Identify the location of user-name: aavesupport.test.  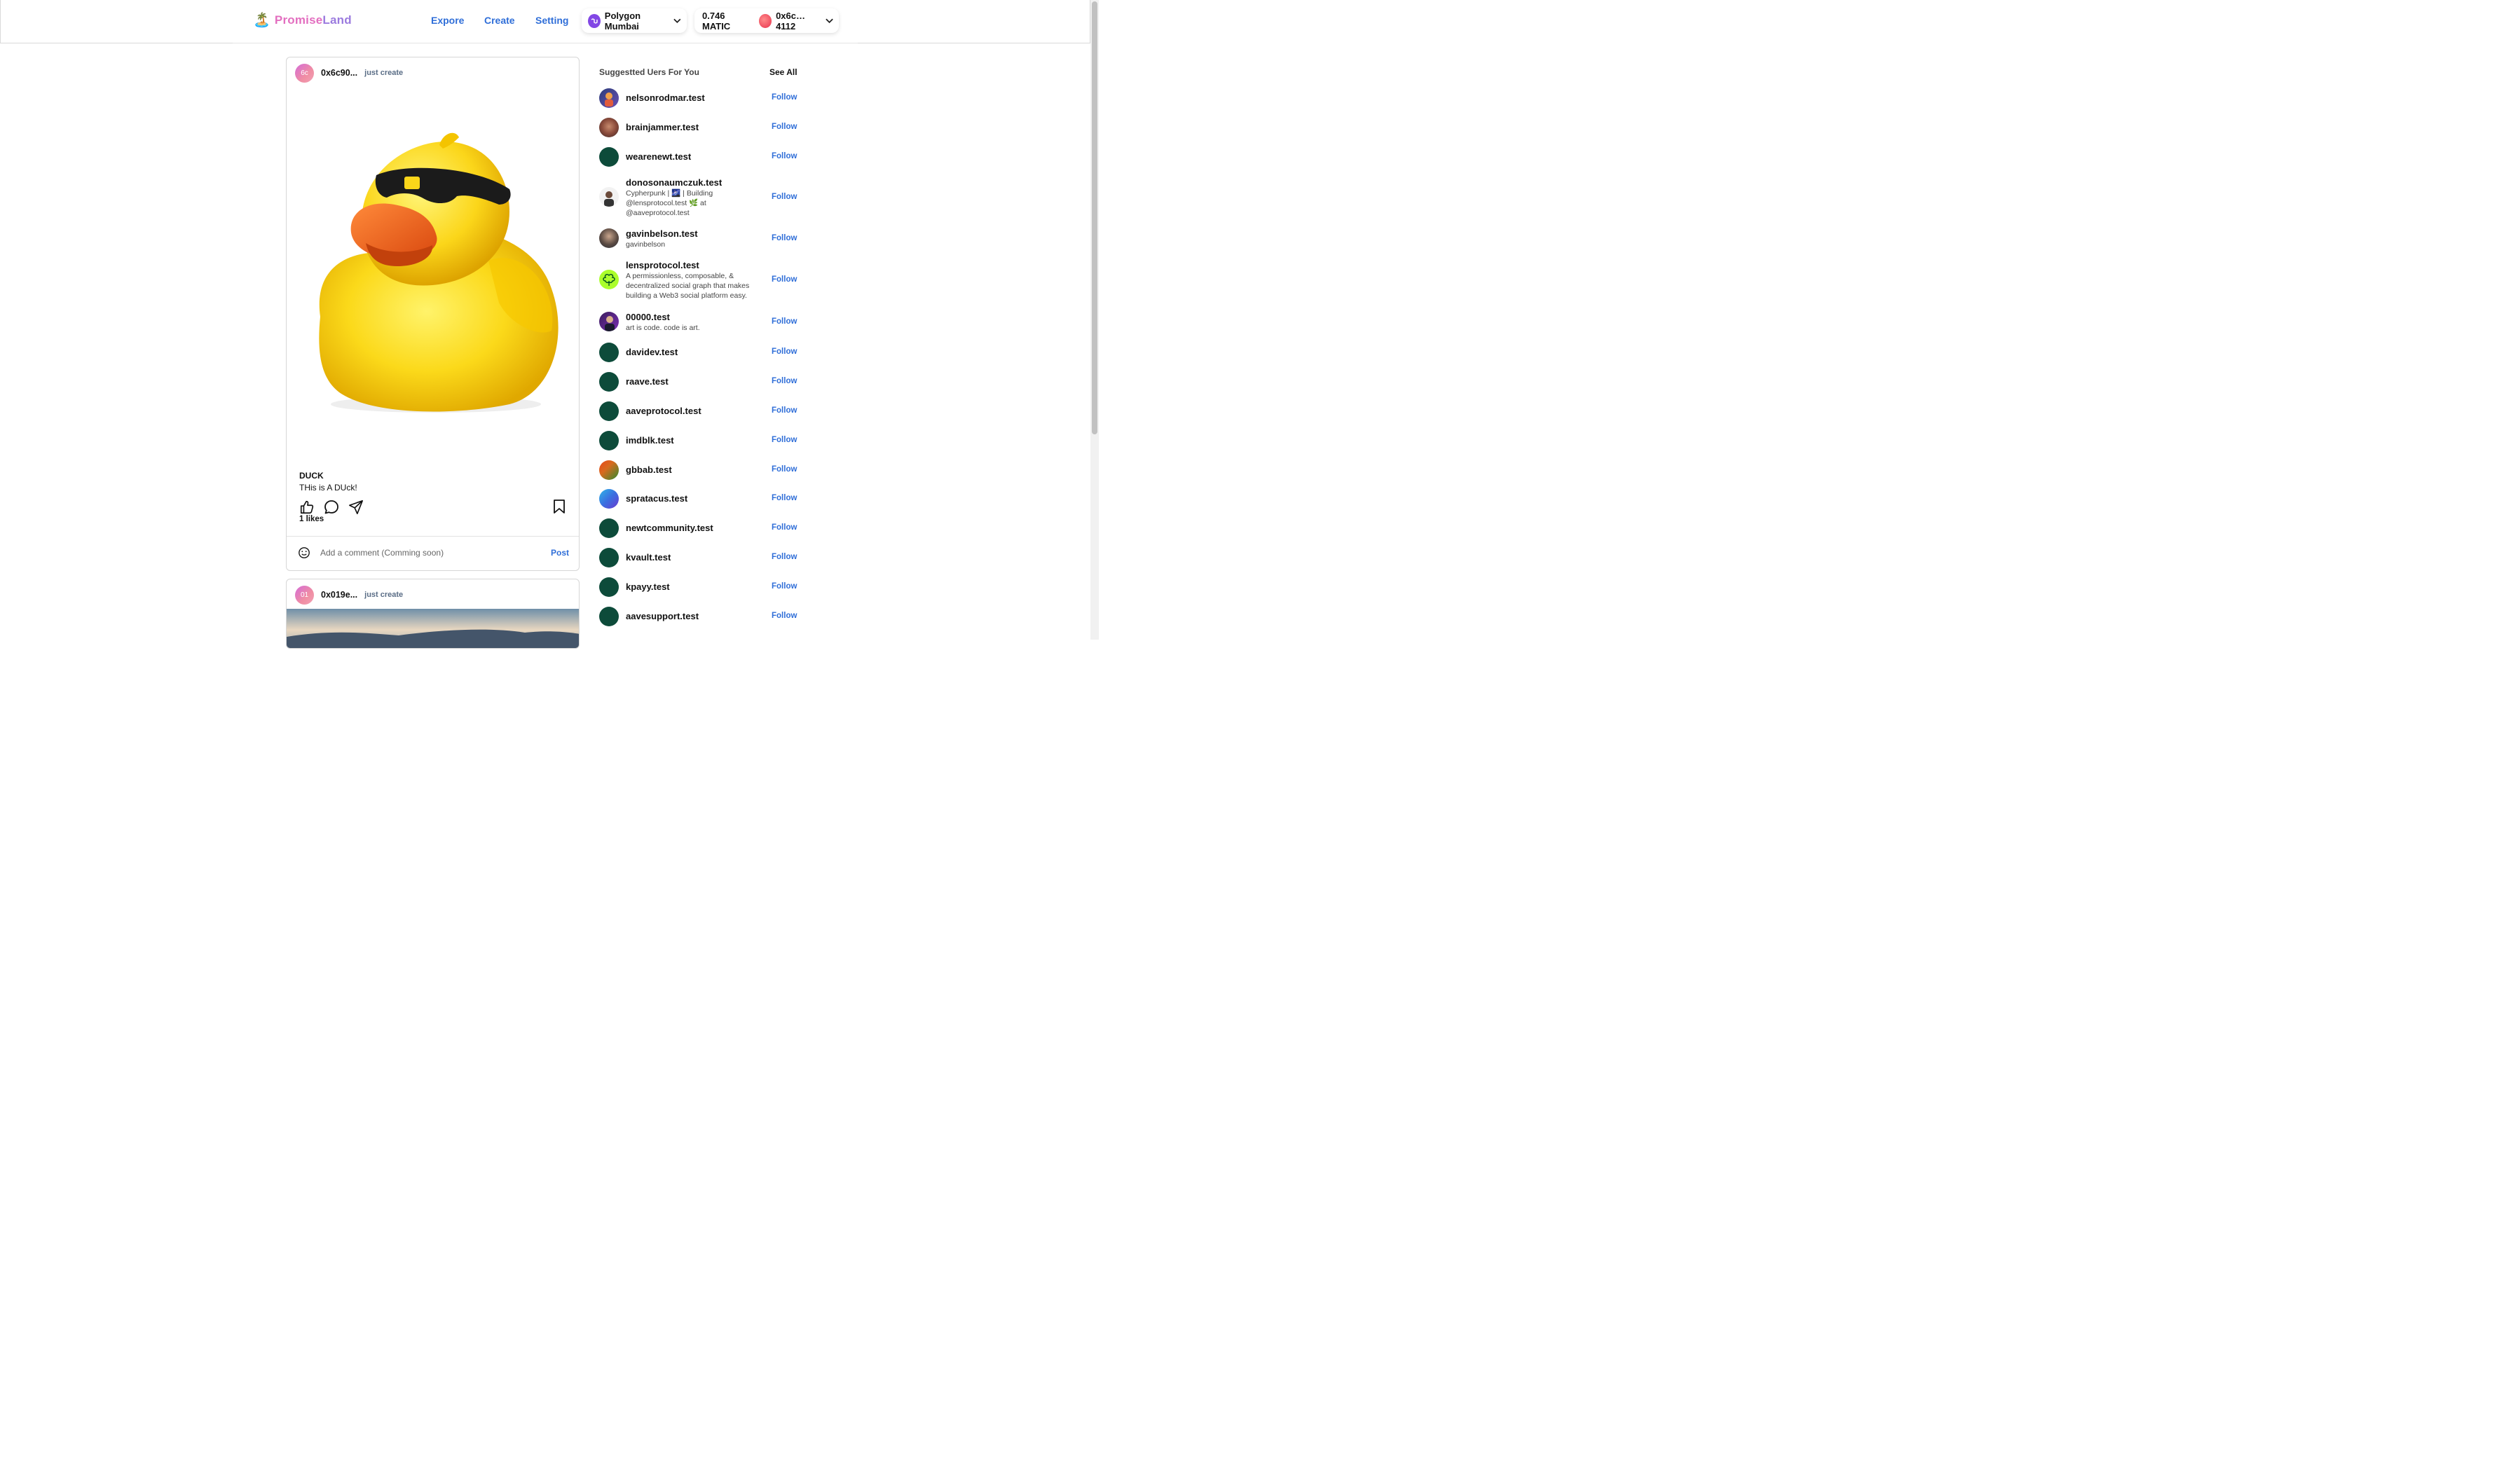
(662, 616).